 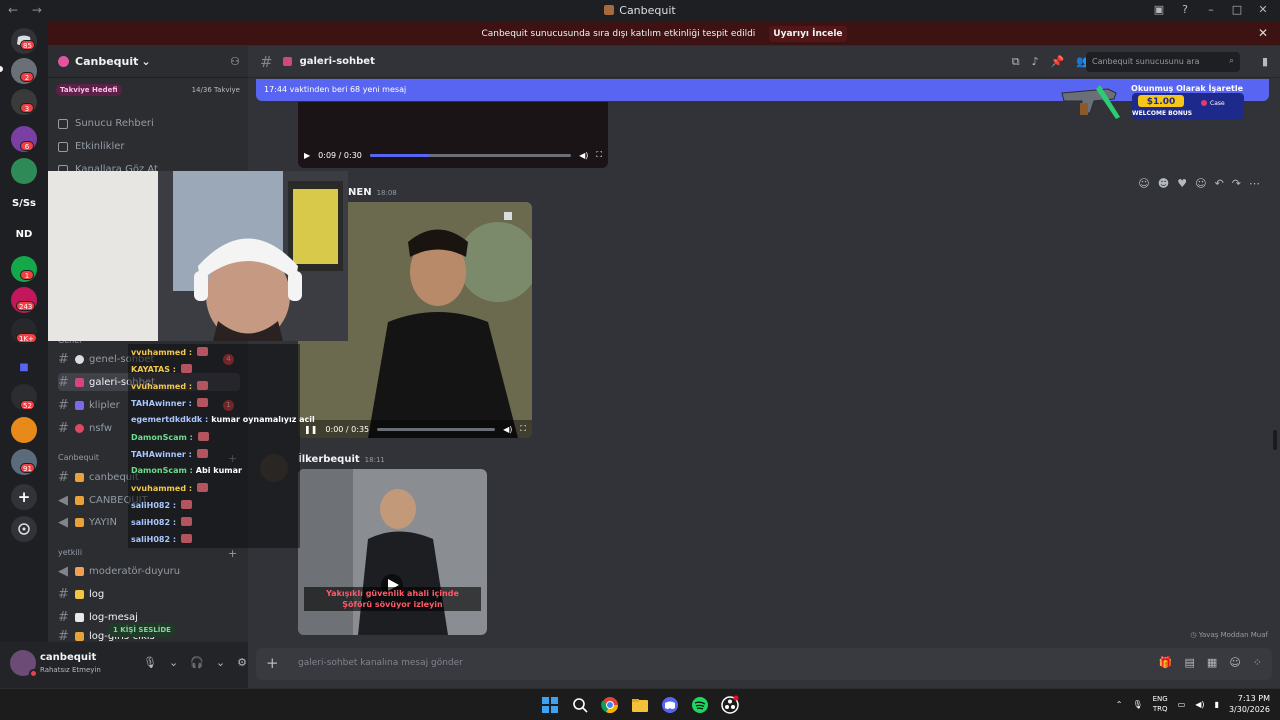 I want to click on folder-icon: ■, so click(x=24, y=367).